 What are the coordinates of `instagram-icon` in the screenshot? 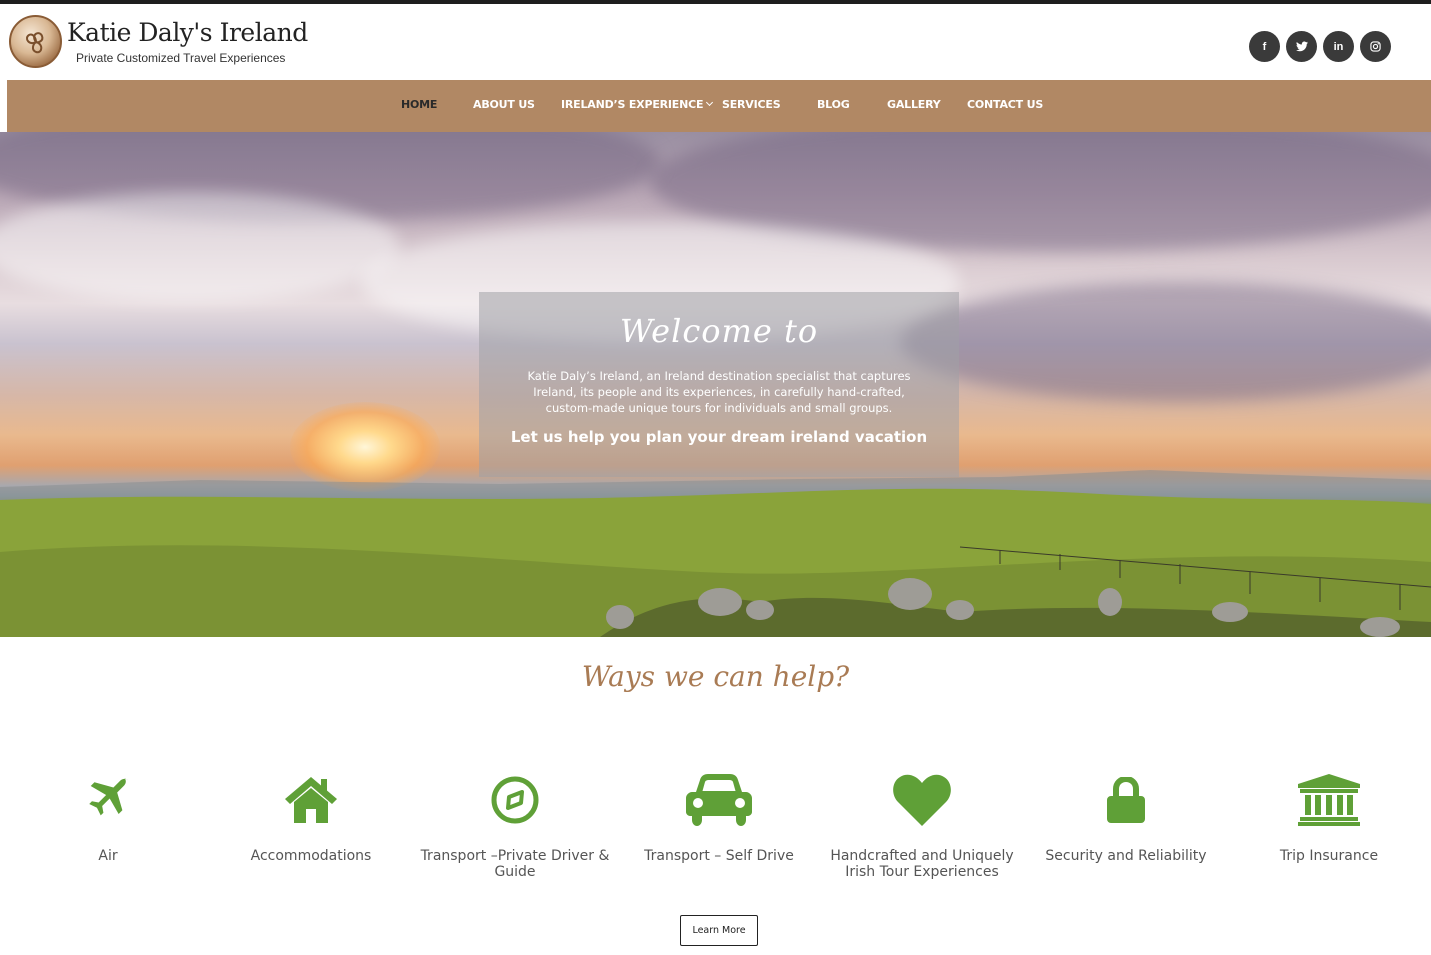 It's located at (1375, 46).